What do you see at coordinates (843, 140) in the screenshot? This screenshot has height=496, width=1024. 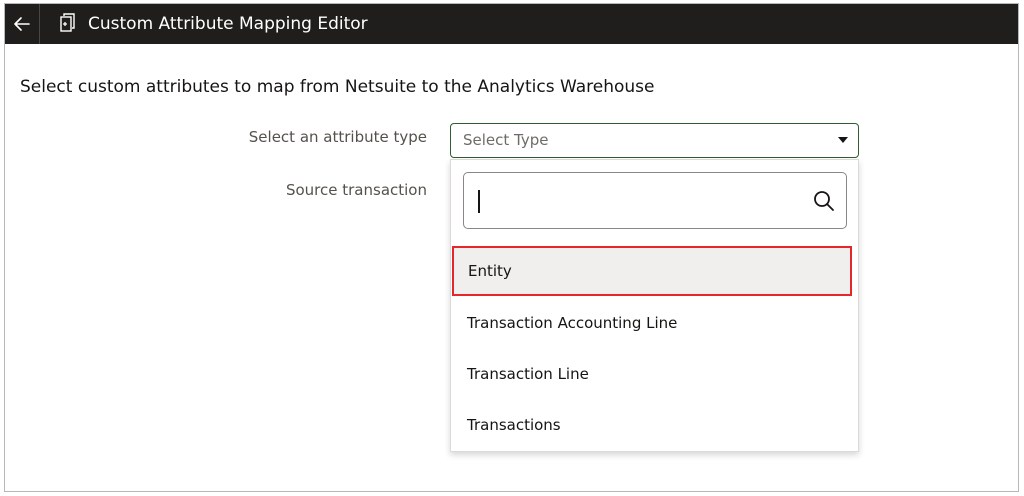 I see `chevron-down-icon` at bounding box center [843, 140].